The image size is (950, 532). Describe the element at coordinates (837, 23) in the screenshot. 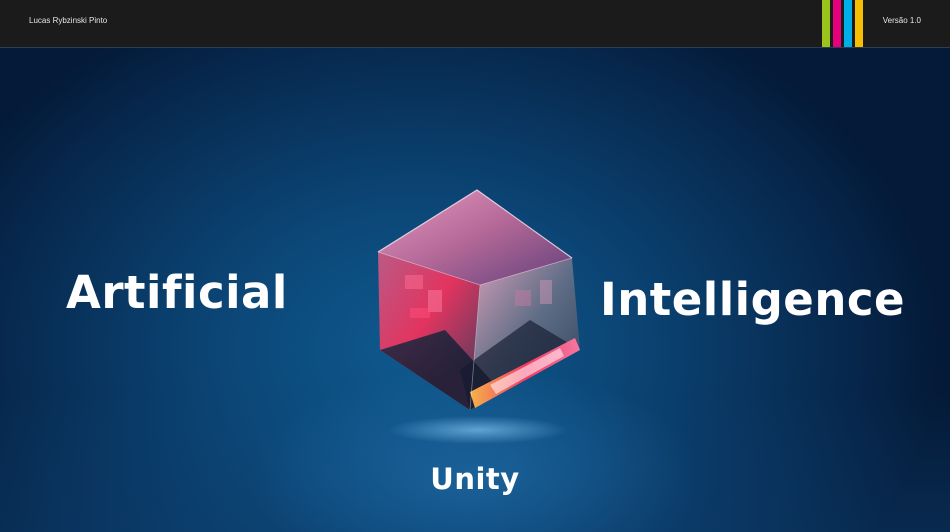

I see `stripe-magenta` at that location.